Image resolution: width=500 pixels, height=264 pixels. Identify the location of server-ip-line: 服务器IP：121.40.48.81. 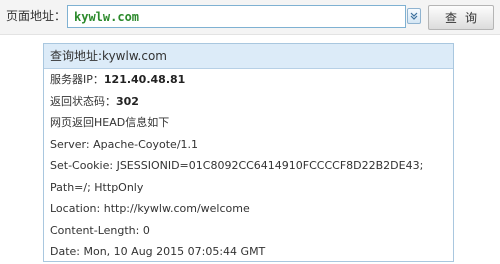
(248, 80).